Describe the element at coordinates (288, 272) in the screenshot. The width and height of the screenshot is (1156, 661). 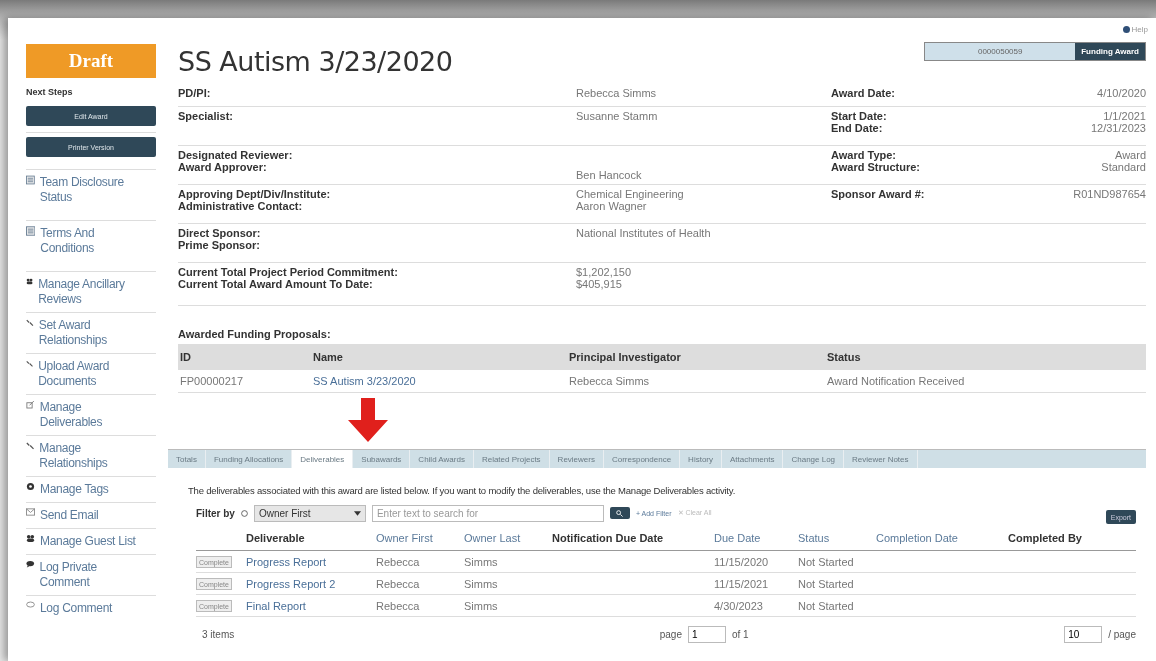
I see `field-label: Current Total Project Period Commitment:` at that location.